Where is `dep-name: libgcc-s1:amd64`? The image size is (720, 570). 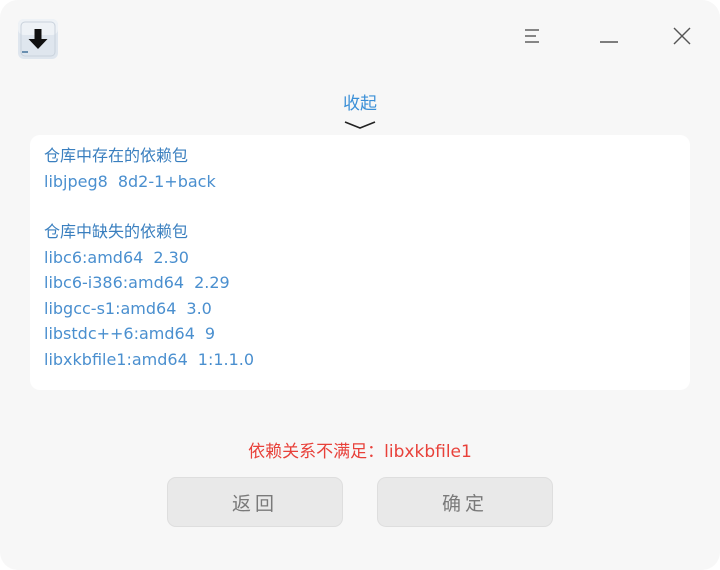 dep-name: libgcc-s1:amd64 is located at coordinates (110, 308).